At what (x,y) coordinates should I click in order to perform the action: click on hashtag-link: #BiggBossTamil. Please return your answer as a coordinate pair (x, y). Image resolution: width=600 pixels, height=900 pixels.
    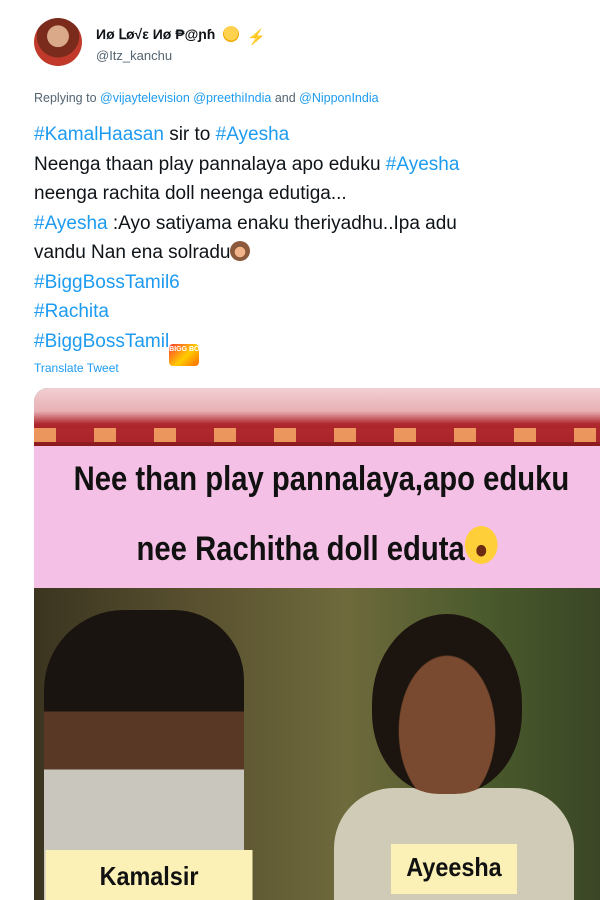
    Looking at the image, I should click on (101, 341).